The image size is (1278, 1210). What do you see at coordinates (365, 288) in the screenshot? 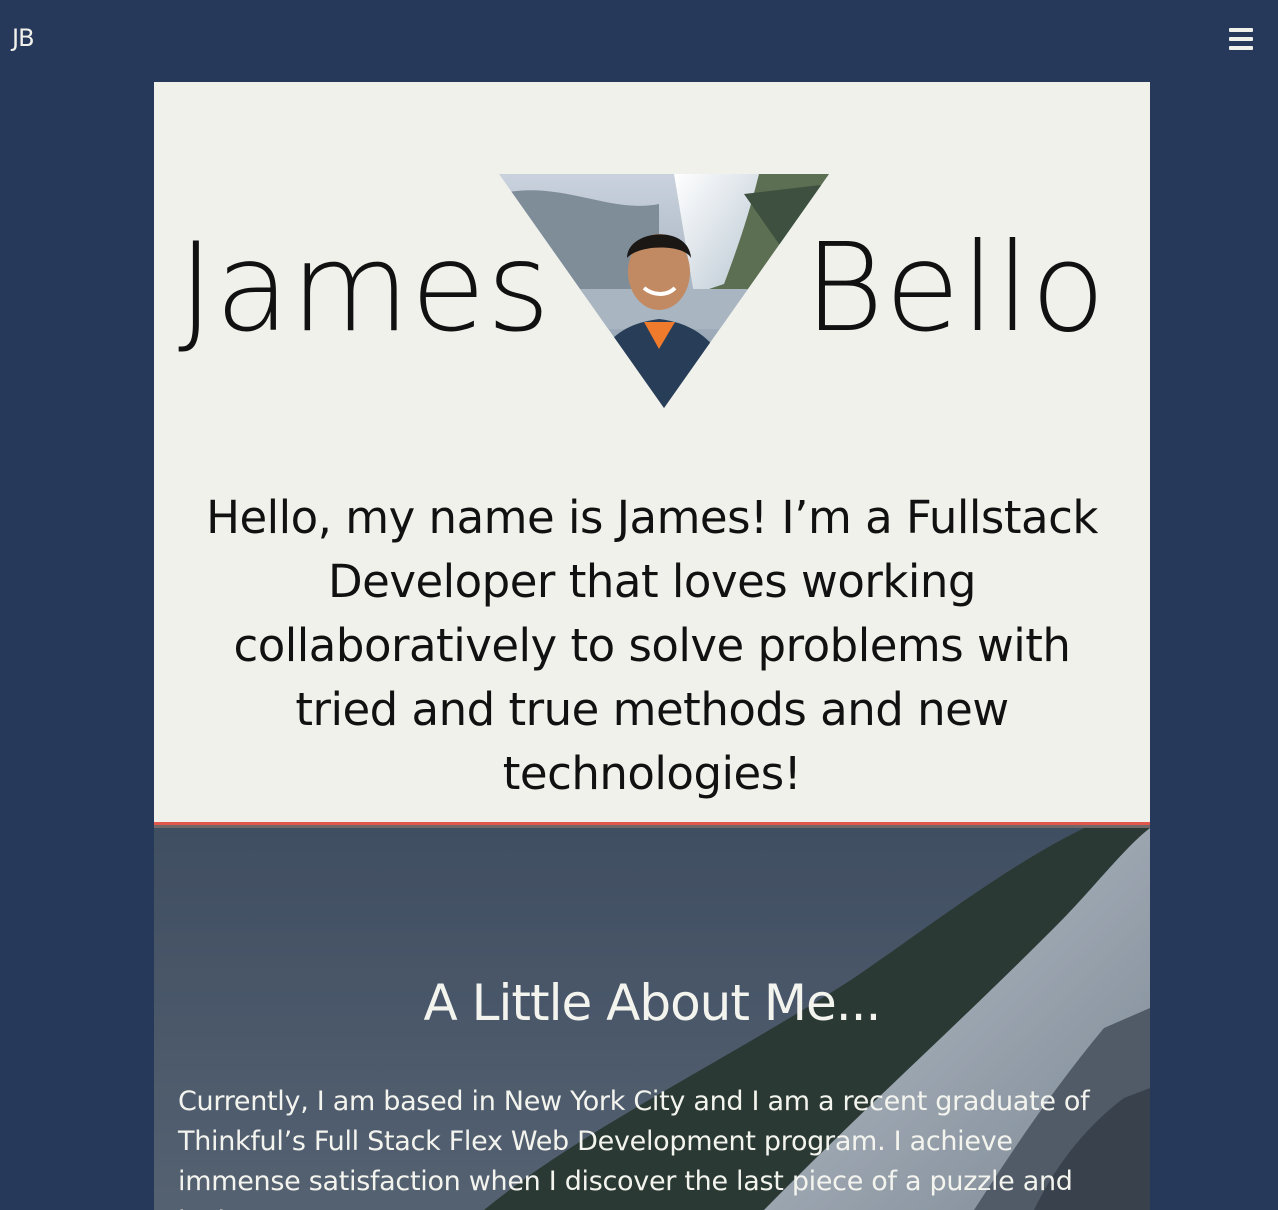
I see `first-name-heading: James` at bounding box center [365, 288].